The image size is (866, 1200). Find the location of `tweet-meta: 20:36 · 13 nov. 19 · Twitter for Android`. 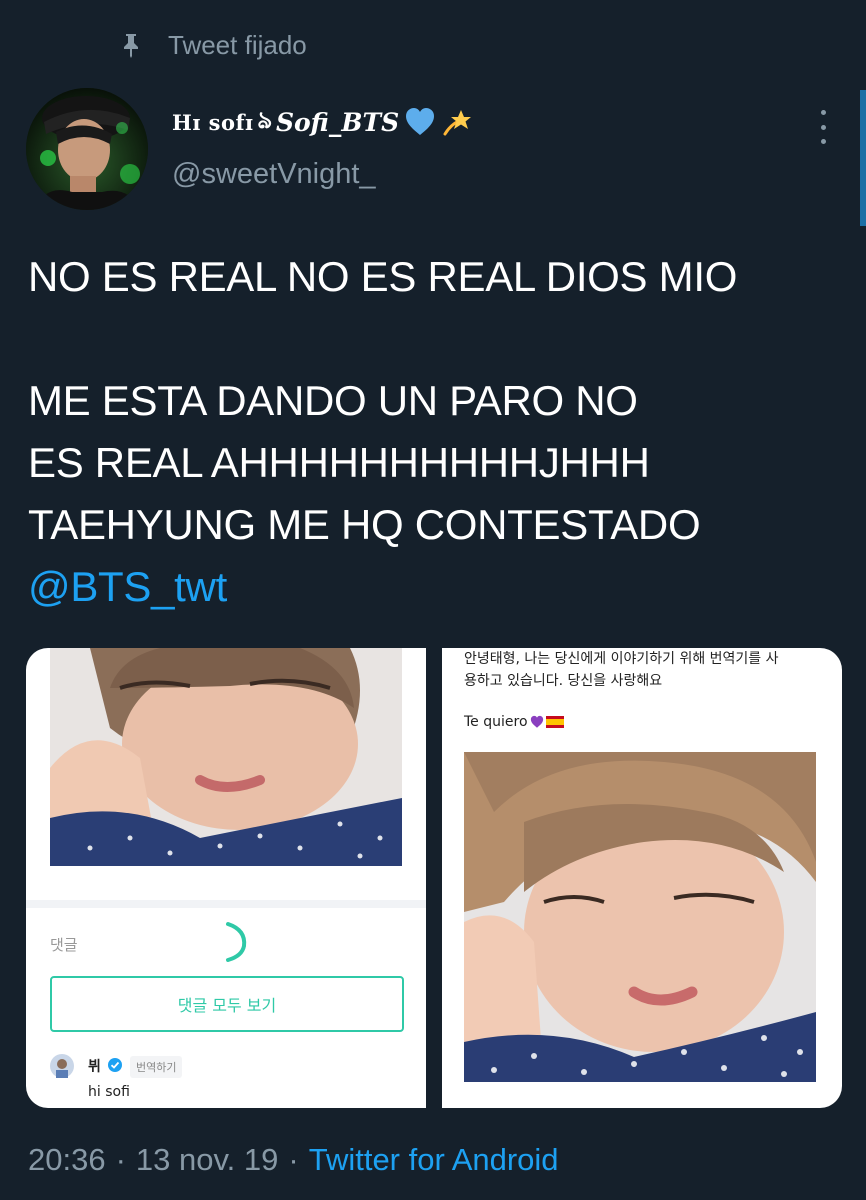

tweet-meta: 20:36 · 13 nov. 19 · Twitter for Android is located at coordinates (293, 1160).